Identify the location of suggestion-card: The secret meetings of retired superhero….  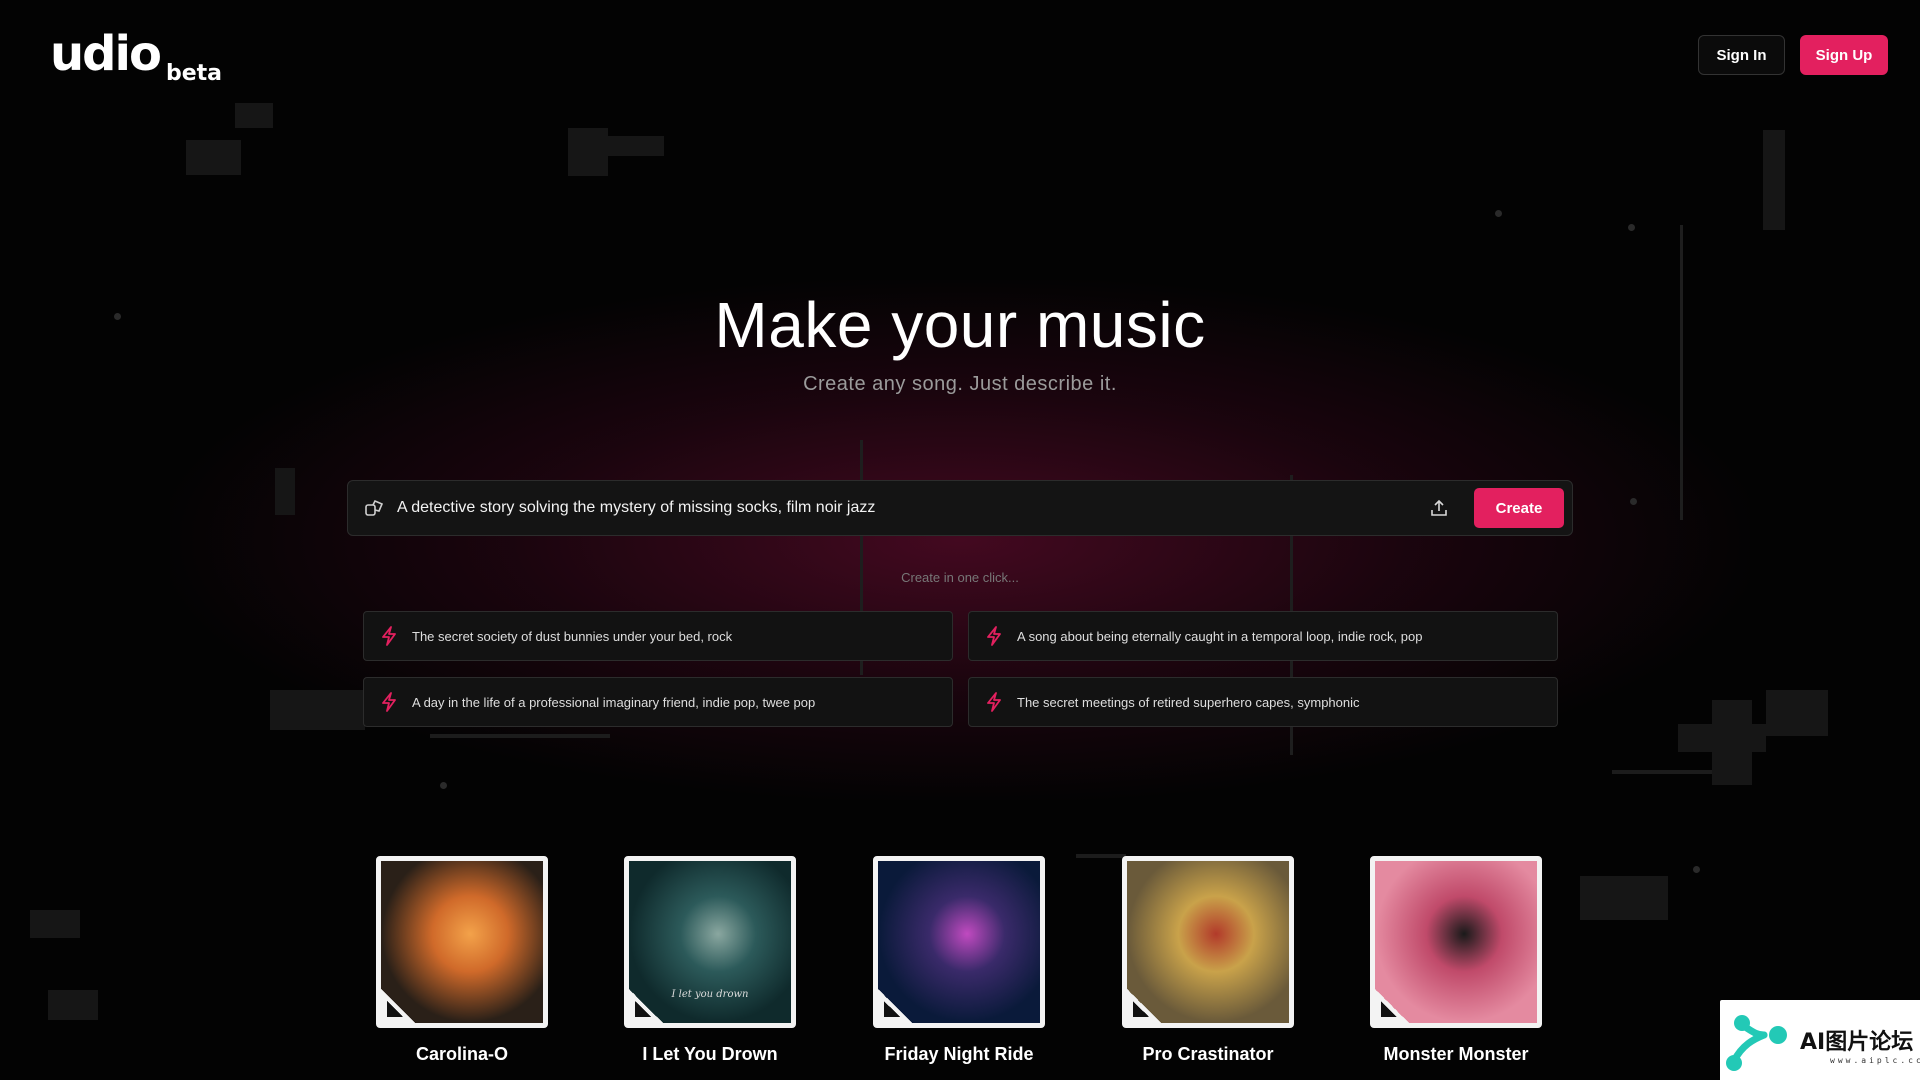
(1263, 702).